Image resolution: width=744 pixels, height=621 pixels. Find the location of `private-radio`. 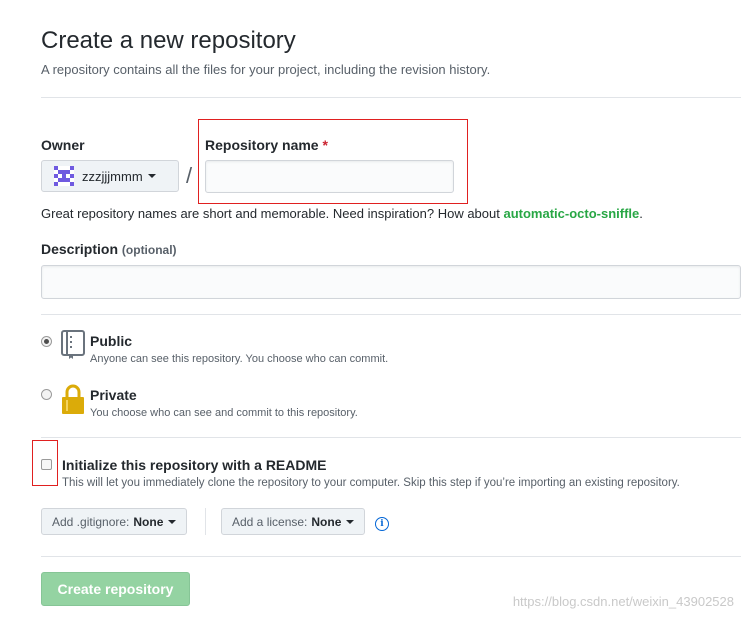

private-radio is located at coordinates (46, 394).